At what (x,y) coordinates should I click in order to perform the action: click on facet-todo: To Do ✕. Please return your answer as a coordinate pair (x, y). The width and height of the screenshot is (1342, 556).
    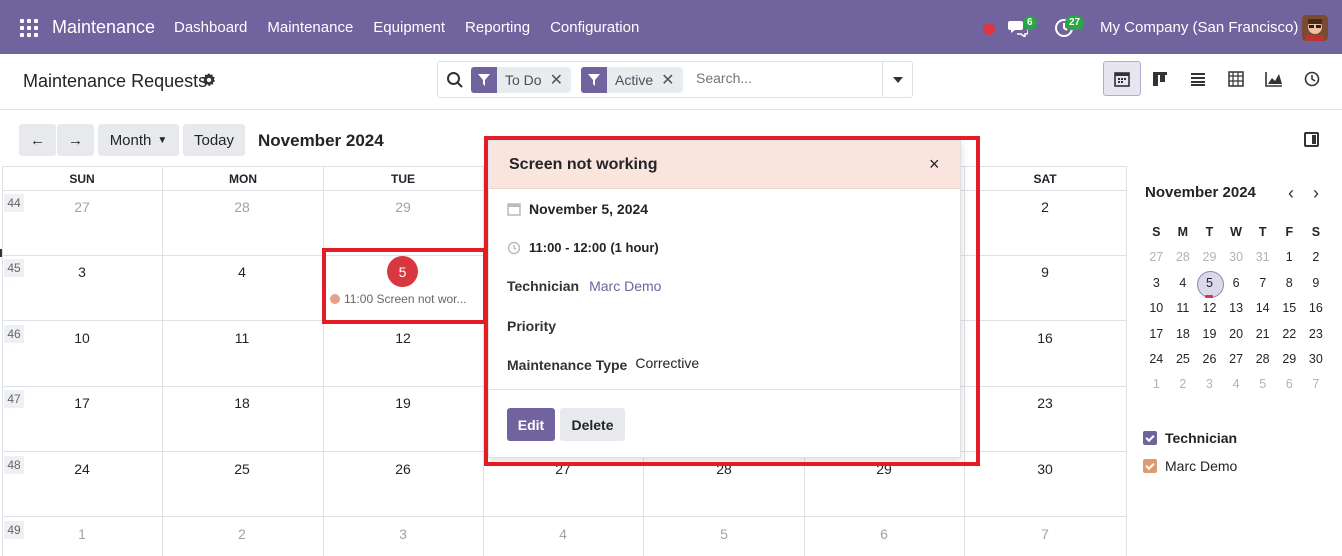
    Looking at the image, I should click on (521, 80).